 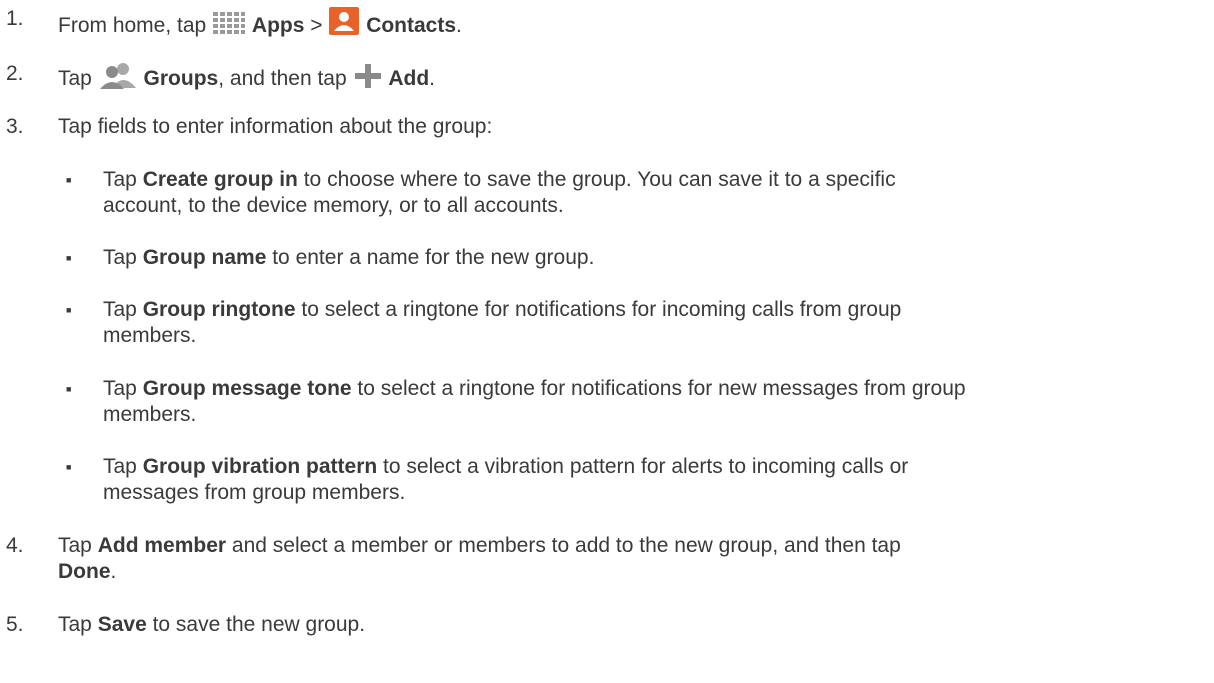 I want to click on step-text-rest: to save the new group., so click(x=256, y=624).